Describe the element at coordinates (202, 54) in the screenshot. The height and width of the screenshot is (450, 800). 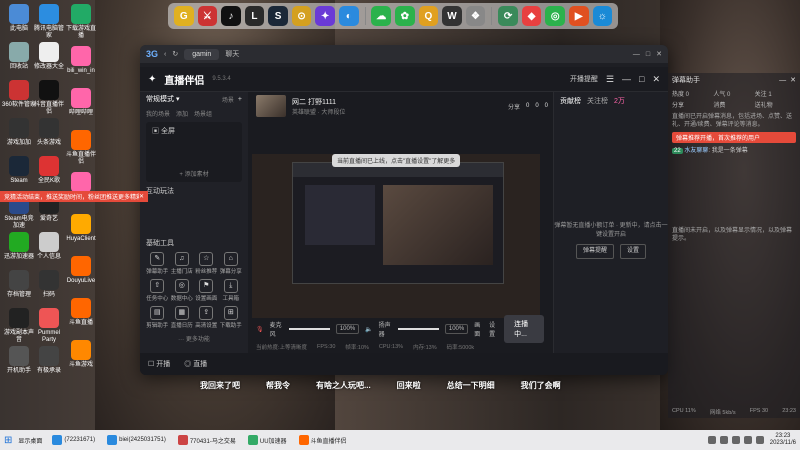
I see `browser-tab: gamin` at that location.